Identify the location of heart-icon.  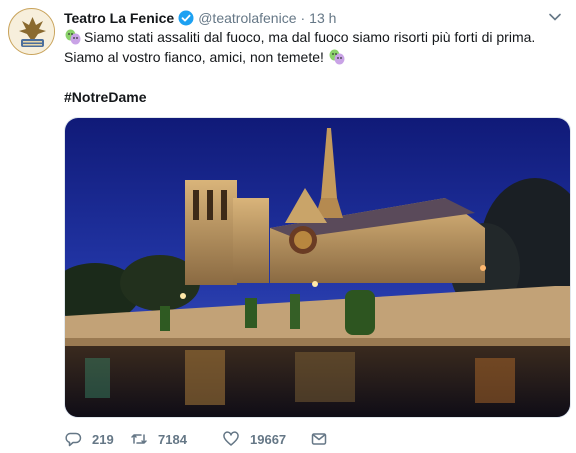
(231, 438).